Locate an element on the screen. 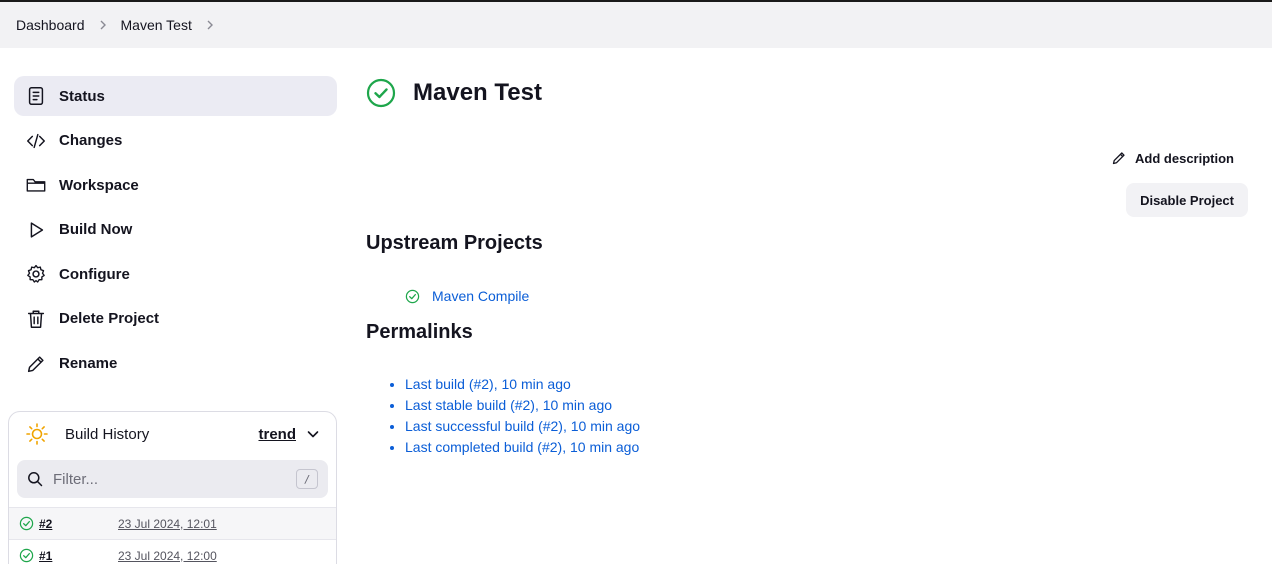 Image resolution: width=1272 pixels, height=564 pixels. build-row: #1 23 Jul 2024, 12:00 is located at coordinates (172, 551).